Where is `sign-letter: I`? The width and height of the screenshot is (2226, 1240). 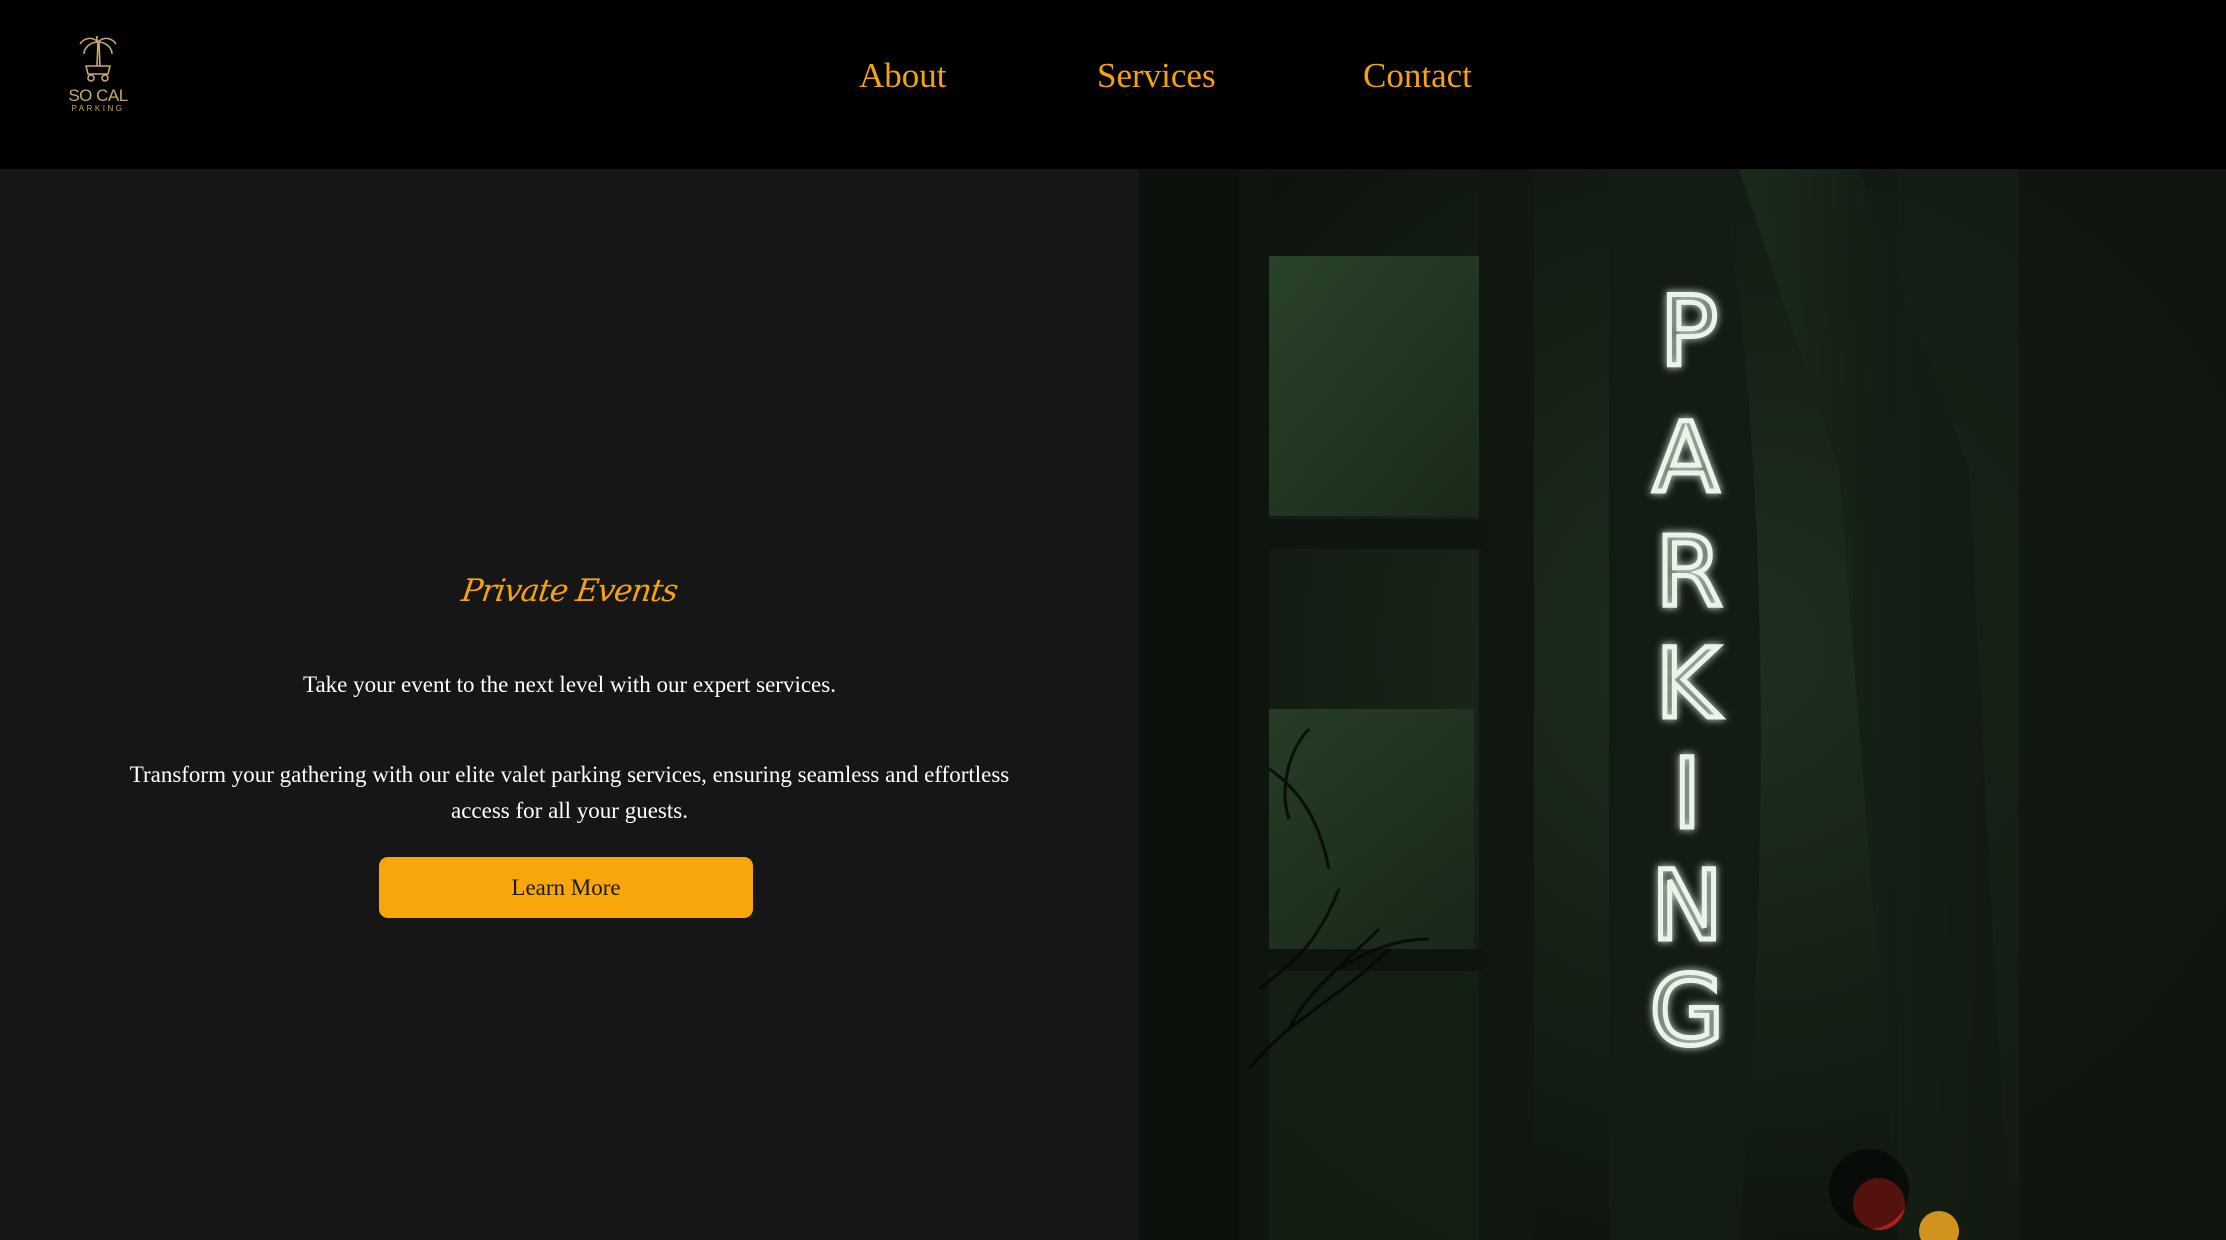
sign-letter: I is located at coordinates (1687, 794).